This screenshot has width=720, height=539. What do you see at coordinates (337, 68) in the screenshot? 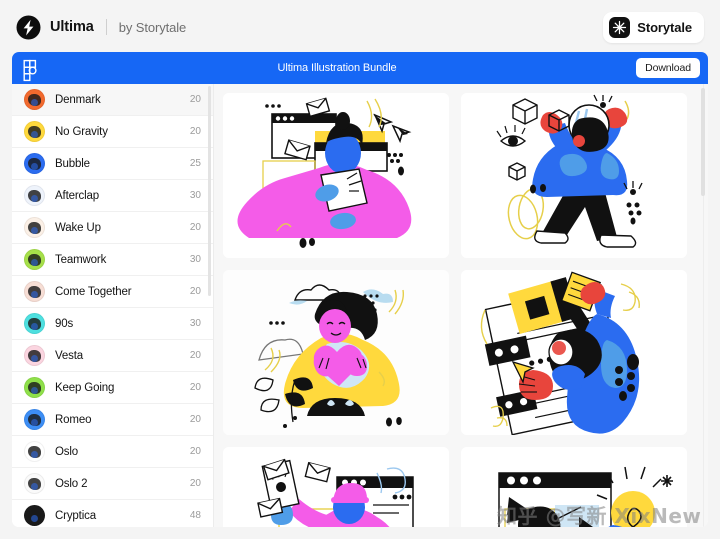
I see `bundle-title: Ultima Illustration Bundle` at bounding box center [337, 68].